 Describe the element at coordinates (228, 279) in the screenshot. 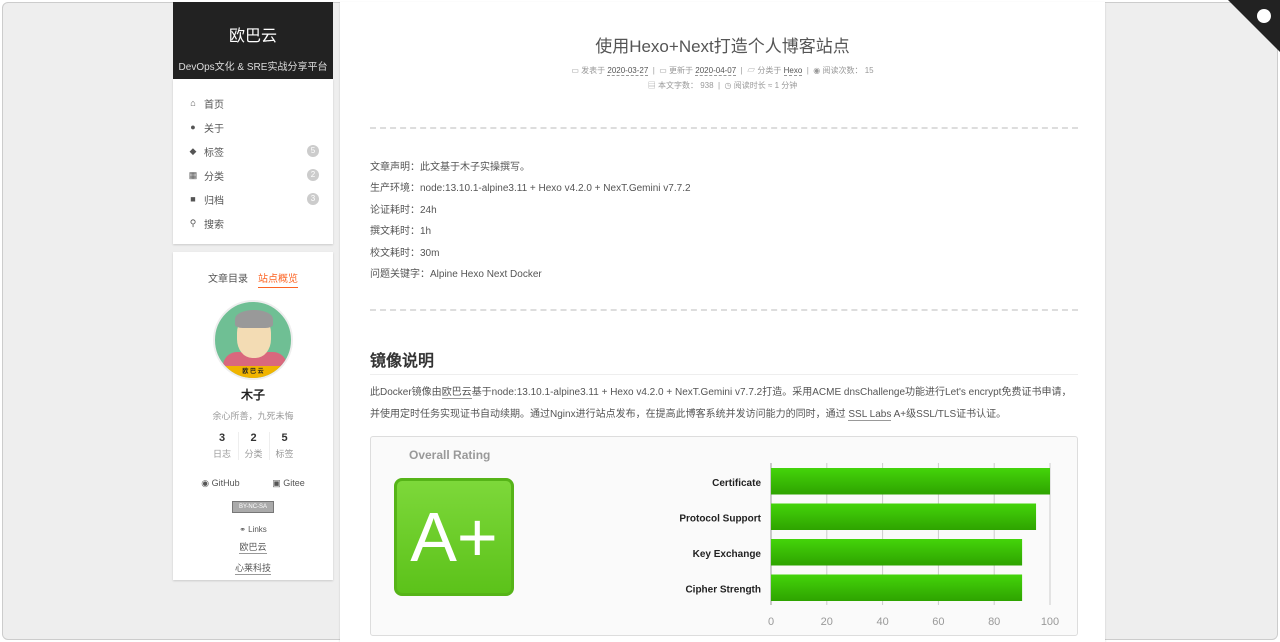

I see `tab-toc: 文章目录` at that location.